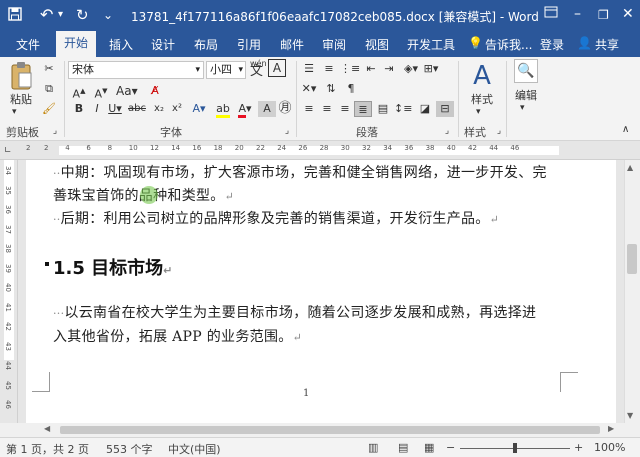 The width and height of the screenshot is (640, 457). What do you see at coordinates (552, 44) in the screenshot?
I see `login-link: 登录` at bounding box center [552, 44].